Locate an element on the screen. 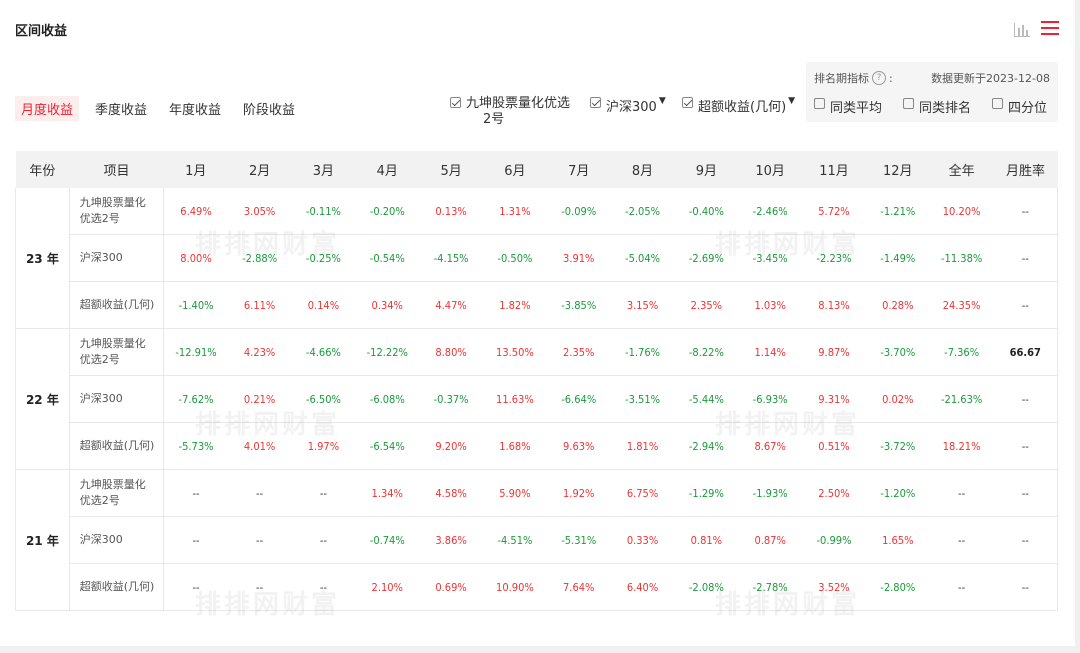 This screenshot has width=1080, height=653. update-date: 数据更新于2023-12-08 is located at coordinates (990, 78).